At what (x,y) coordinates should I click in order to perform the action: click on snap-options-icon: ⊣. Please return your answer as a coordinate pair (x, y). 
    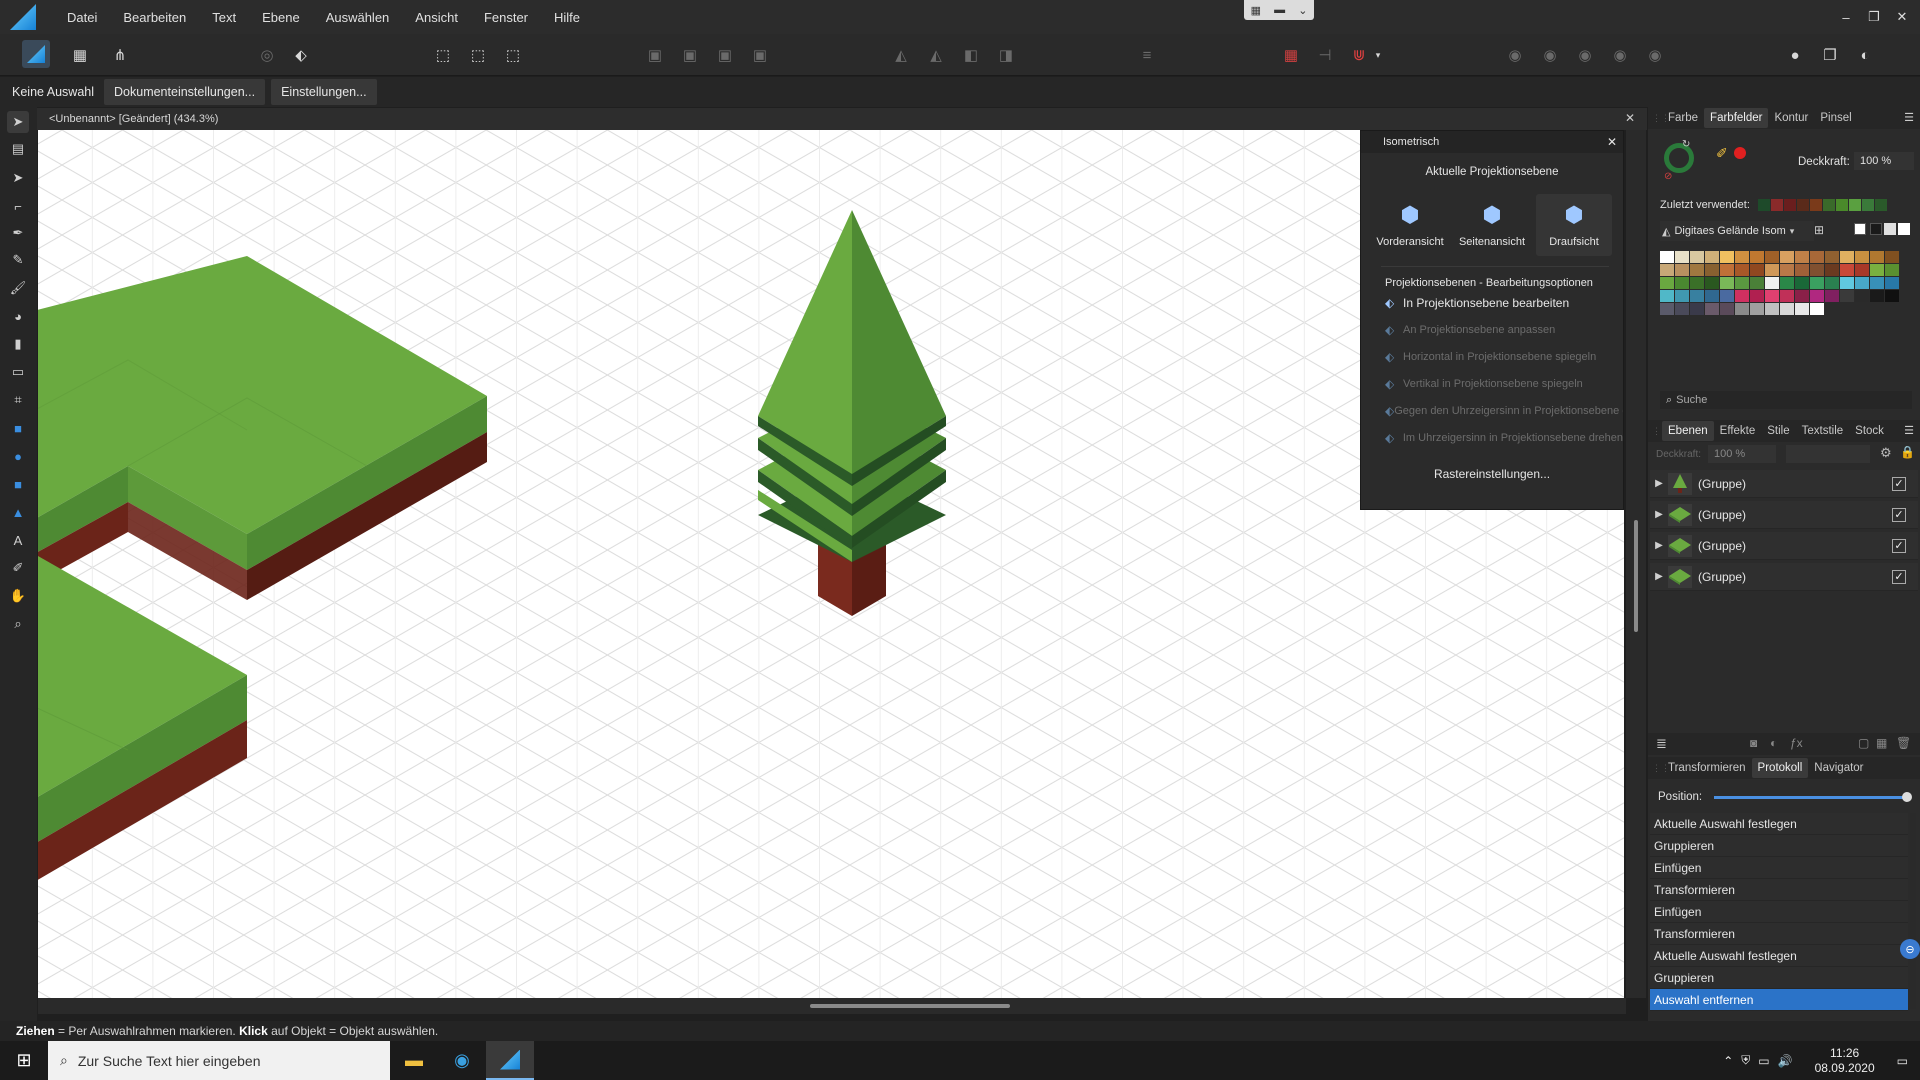
    Looking at the image, I should click on (1325, 55).